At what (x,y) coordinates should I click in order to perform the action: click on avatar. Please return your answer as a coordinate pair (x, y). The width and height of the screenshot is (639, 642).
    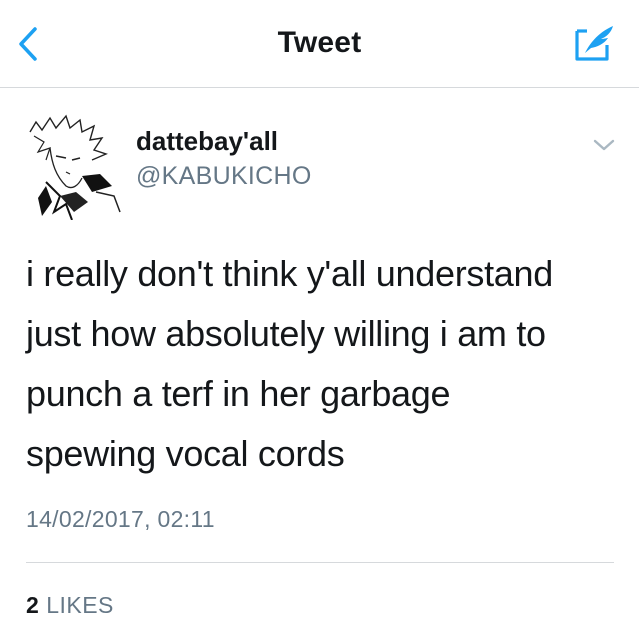
    Looking at the image, I should click on (70, 166).